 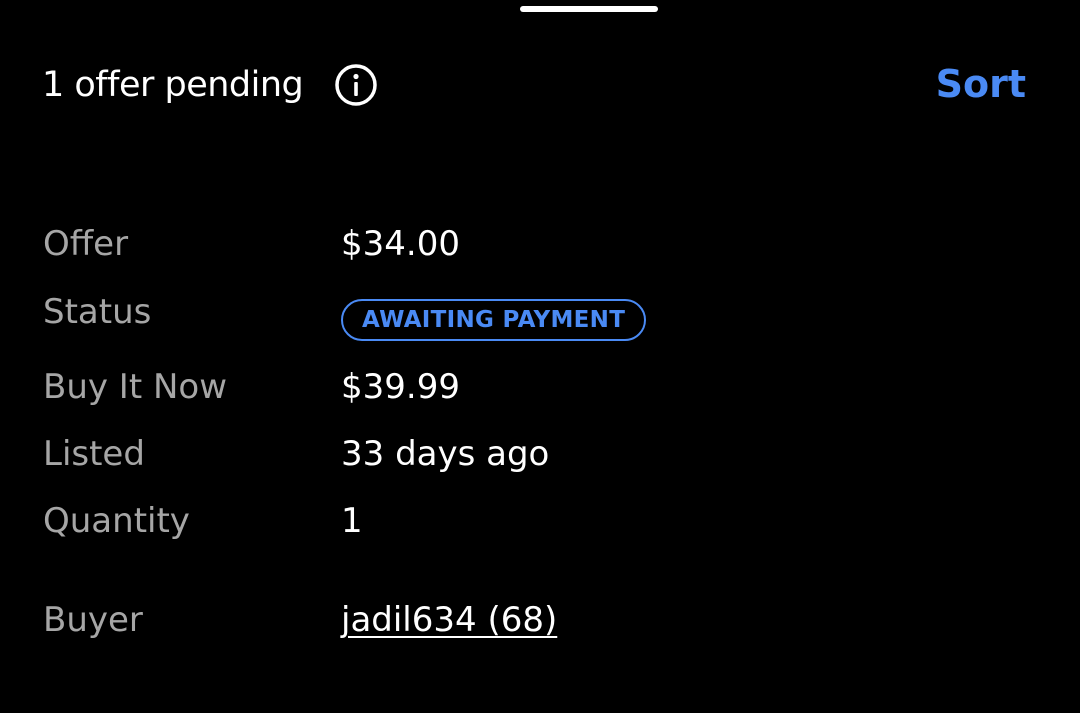 What do you see at coordinates (356, 85) in the screenshot?
I see `info-circle-icon` at bounding box center [356, 85].